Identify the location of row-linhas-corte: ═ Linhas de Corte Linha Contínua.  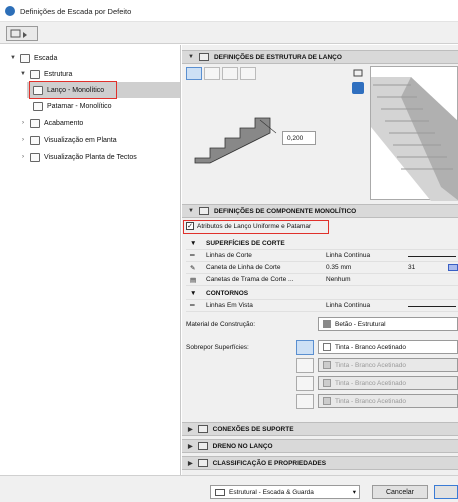
(322, 256).